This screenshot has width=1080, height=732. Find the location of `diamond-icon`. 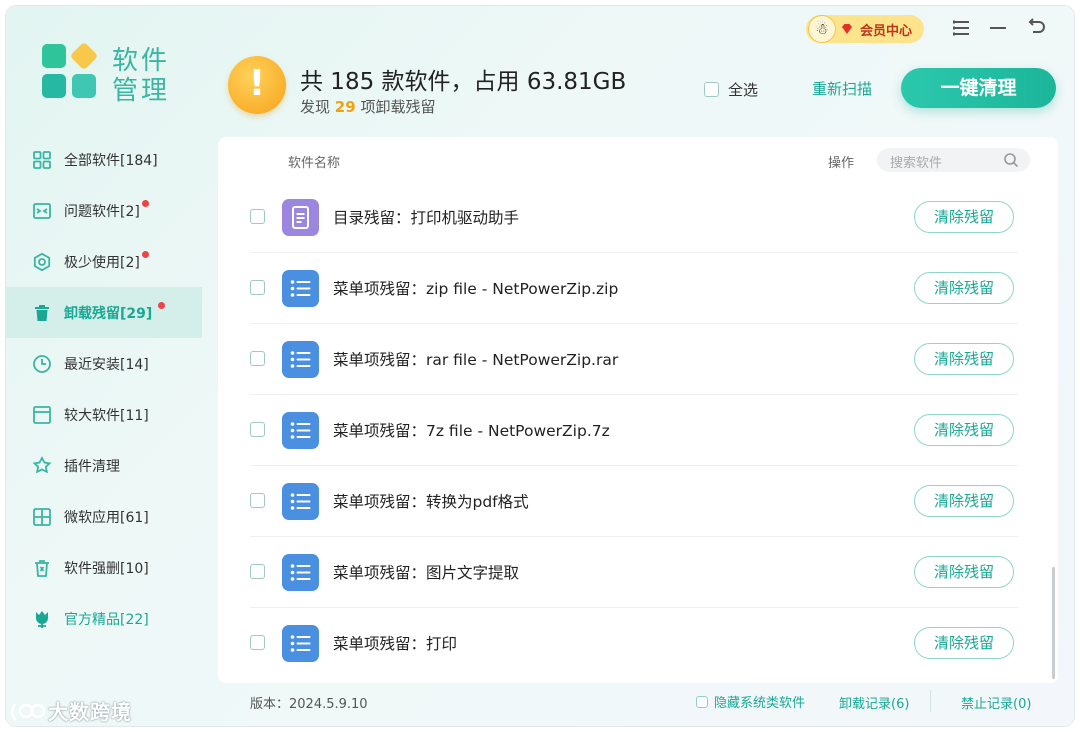

diamond-icon is located at coordinates (847, 29).